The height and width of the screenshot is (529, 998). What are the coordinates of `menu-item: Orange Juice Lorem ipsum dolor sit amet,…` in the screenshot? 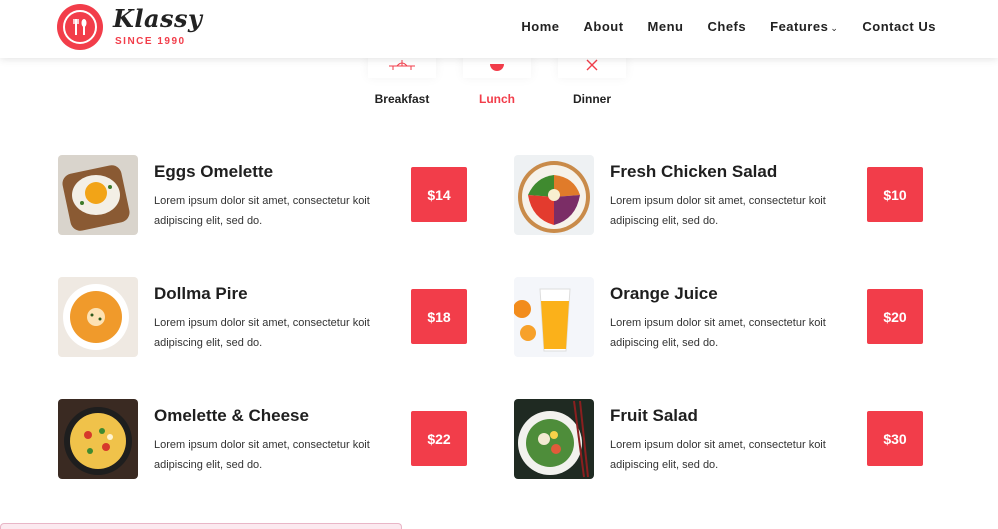 It's located at (719, 317).